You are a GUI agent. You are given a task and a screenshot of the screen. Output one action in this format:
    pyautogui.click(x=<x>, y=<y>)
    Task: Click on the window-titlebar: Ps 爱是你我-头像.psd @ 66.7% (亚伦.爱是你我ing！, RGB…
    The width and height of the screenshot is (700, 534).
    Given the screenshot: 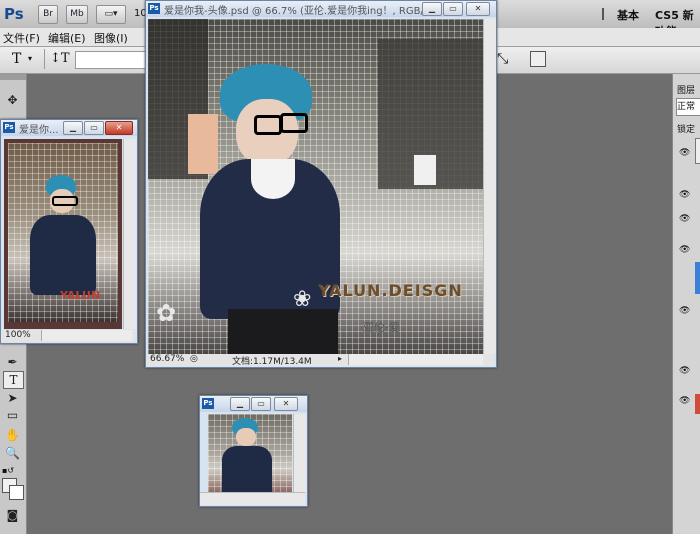 What is the action you would take?
    pyautogui.click(x=321, y=9)
    